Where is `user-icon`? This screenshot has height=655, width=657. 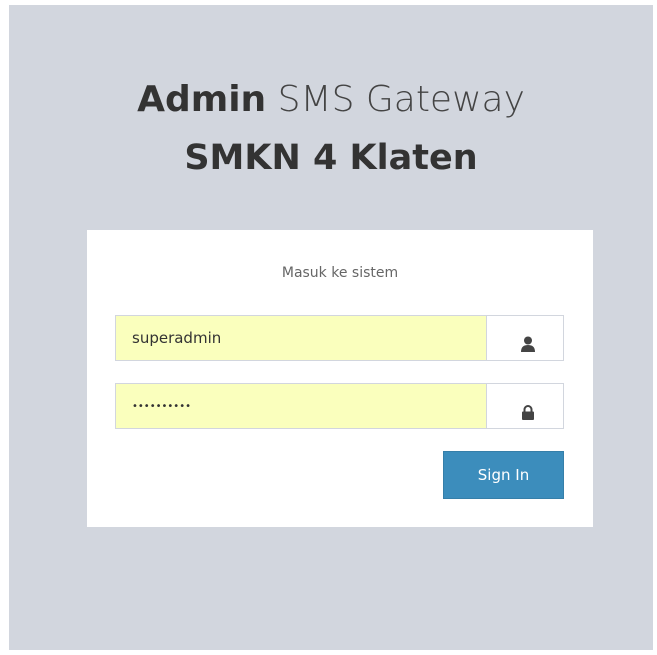
user-icon is located at coordinates (528, 344).